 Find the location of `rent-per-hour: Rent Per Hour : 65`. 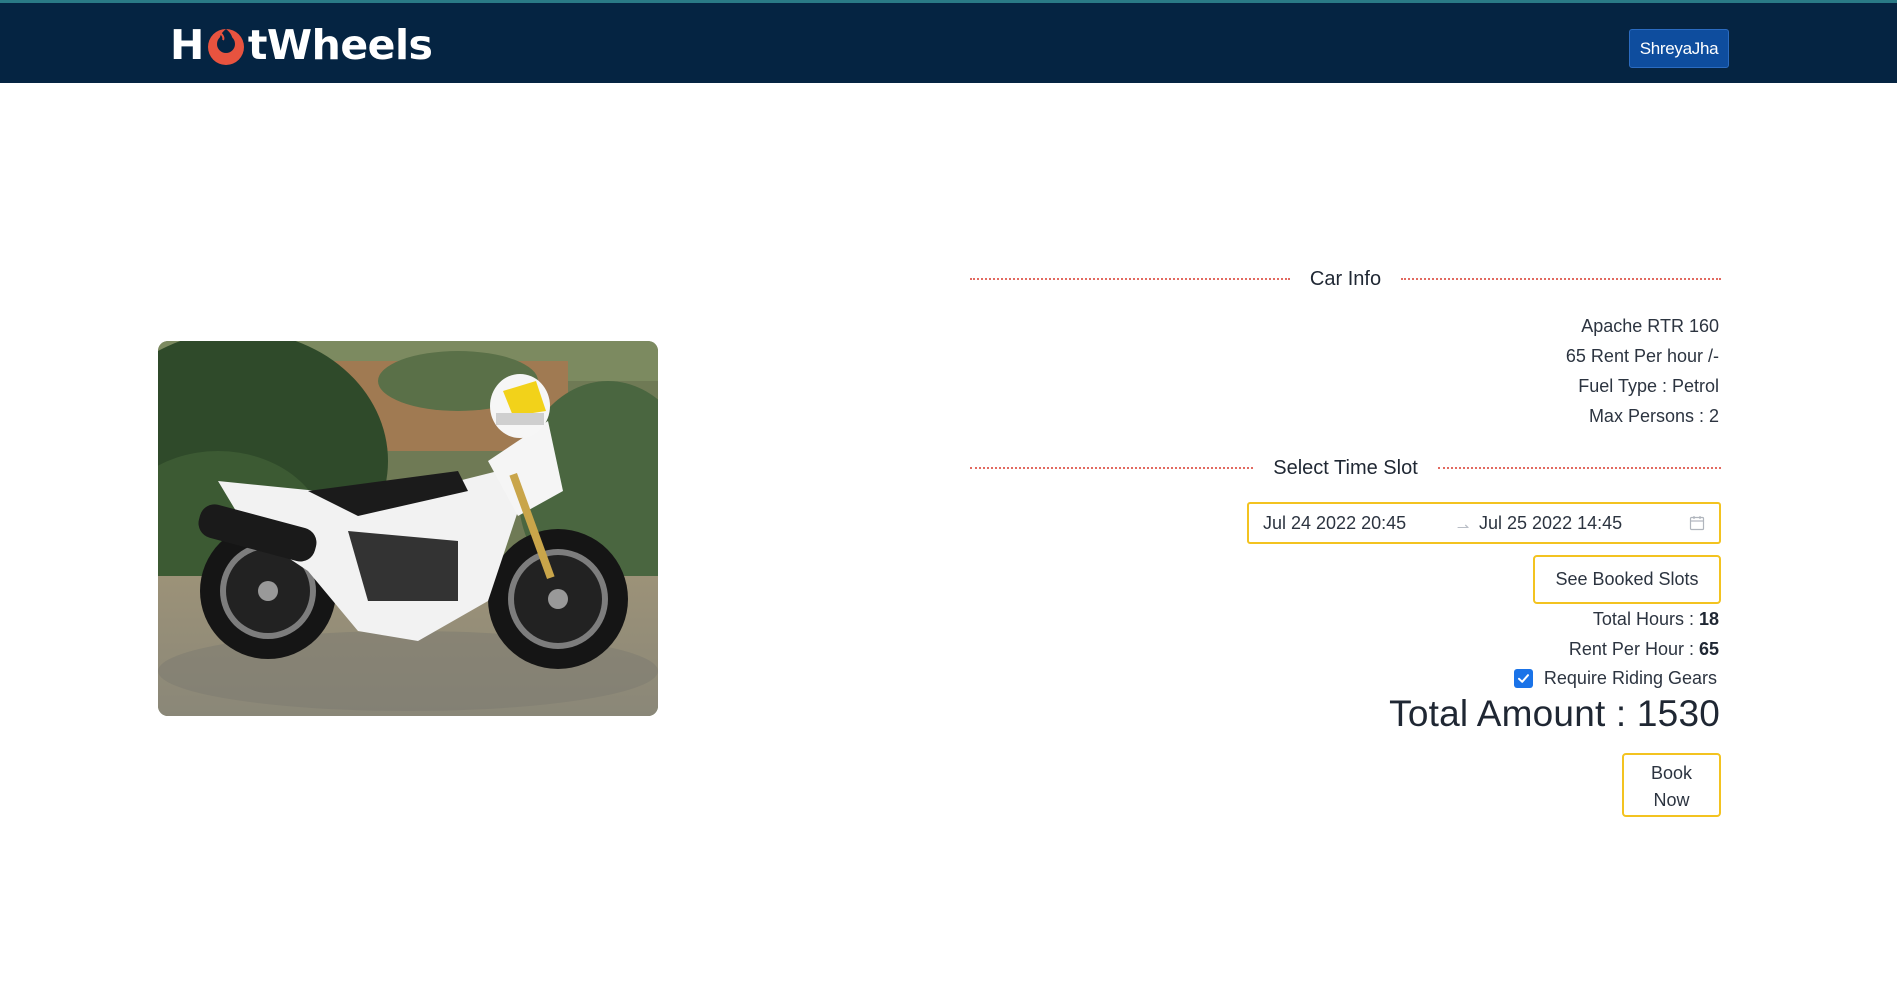

rent-per-hour: Rent Per Hour : 65 is located at coordinates (1644, 649).